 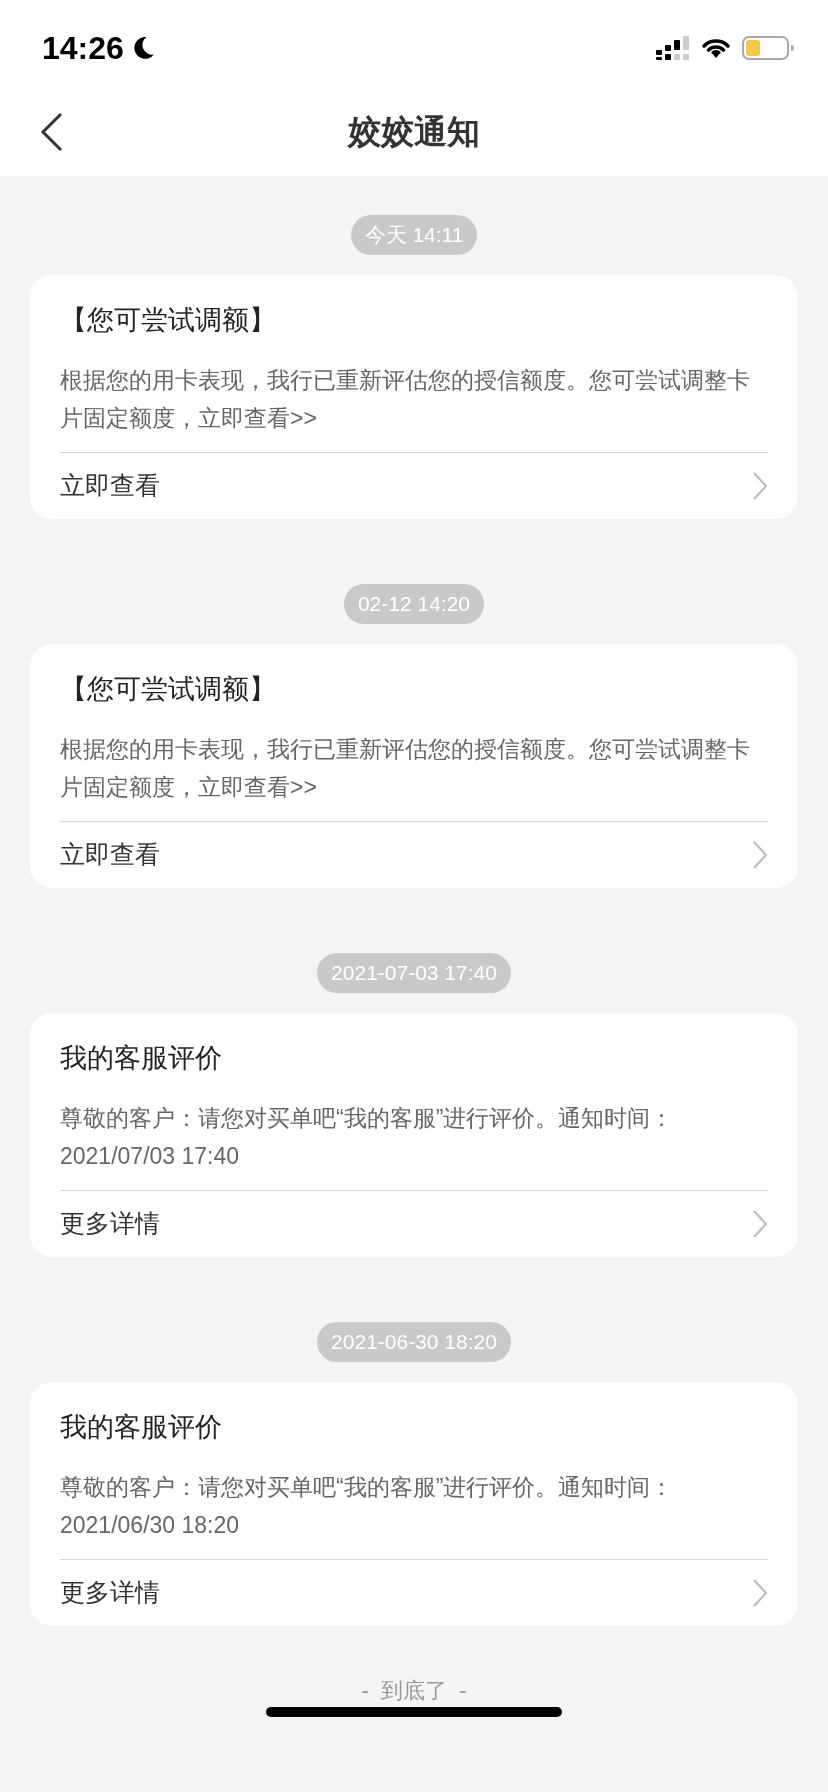 I want to click on message-body: 尊敬的客户：请您对买单吧“我的客服”进行评价。通知时间：2021/06/30 18:20, so click(x=367, y=1506).